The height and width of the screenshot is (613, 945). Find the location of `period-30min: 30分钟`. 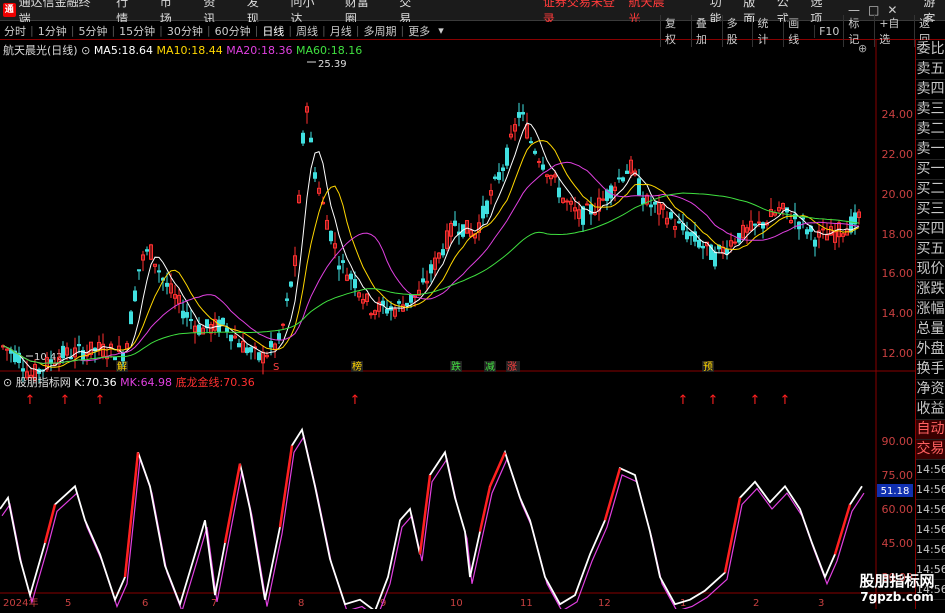

period-30min: 30分钟 is located at coordinates (185, 31).